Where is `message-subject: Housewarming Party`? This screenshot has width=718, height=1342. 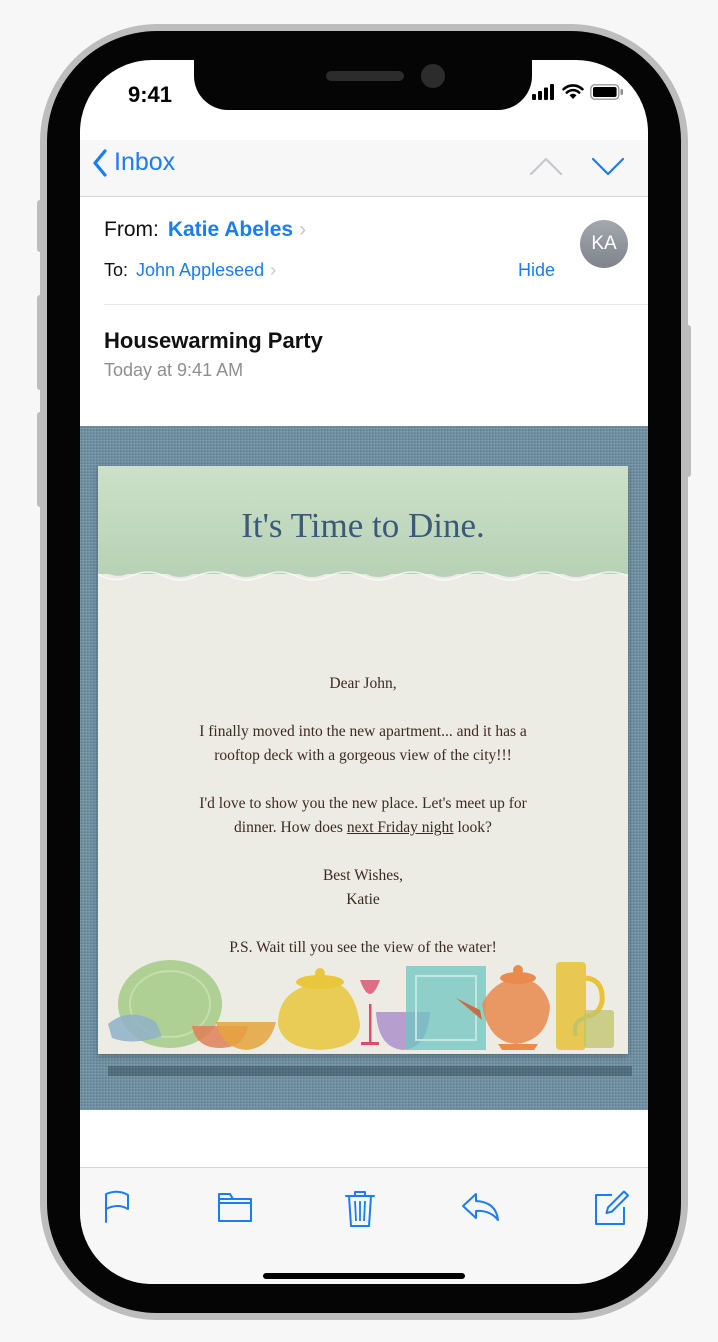 message-subject: Housewarming Party is located at coordinates (213, 340).